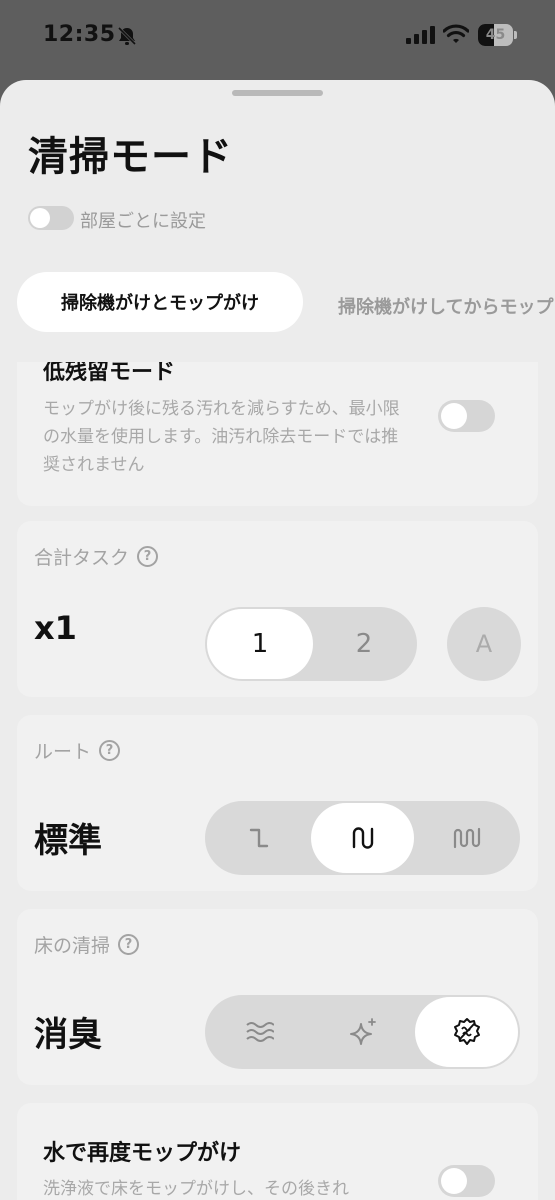 This screenshot has height=1200, width=555. Describe the element at coordinates (445, 306) in the screenshot. I see `tab-vacuum-then-mop: 掃除機がけしてからモップ` at that location.